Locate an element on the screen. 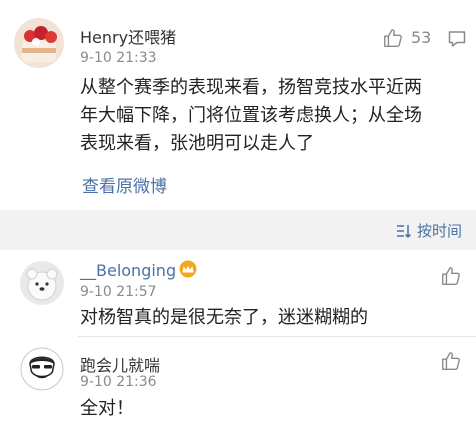  divider is located at coordinates (277, 336).